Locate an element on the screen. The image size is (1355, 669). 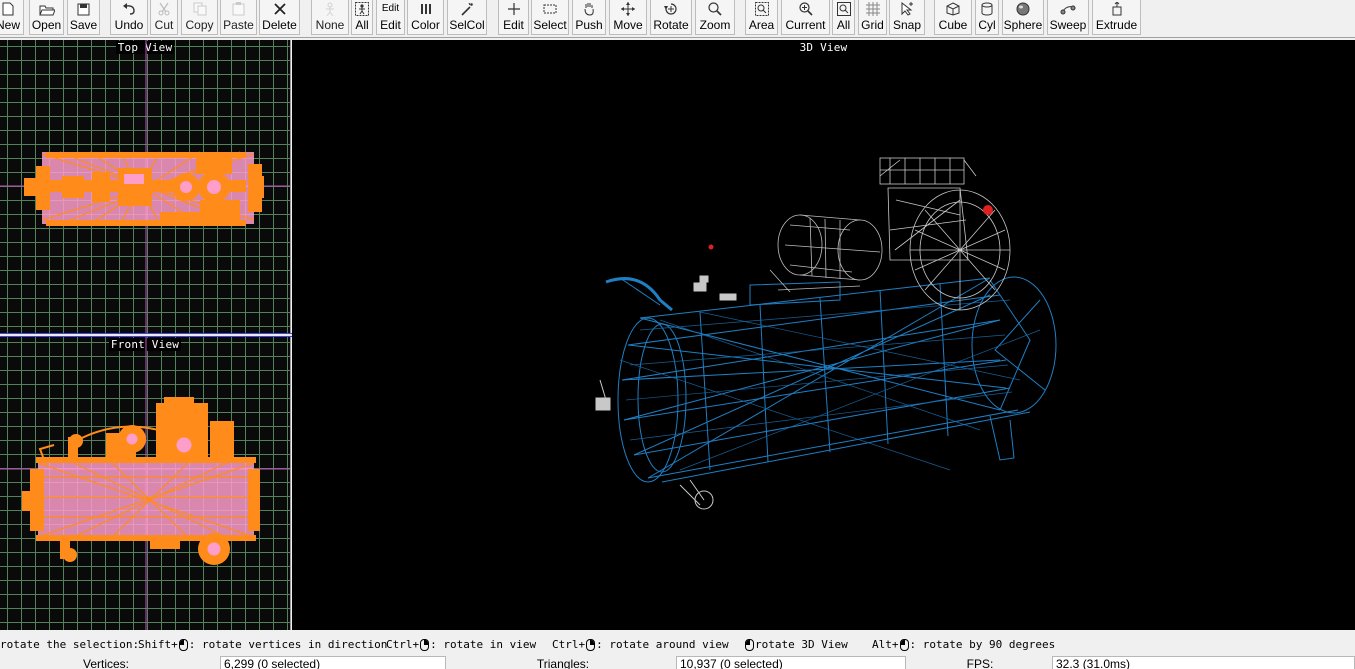
zoom-all-icon is located at coordinates (843, 9).